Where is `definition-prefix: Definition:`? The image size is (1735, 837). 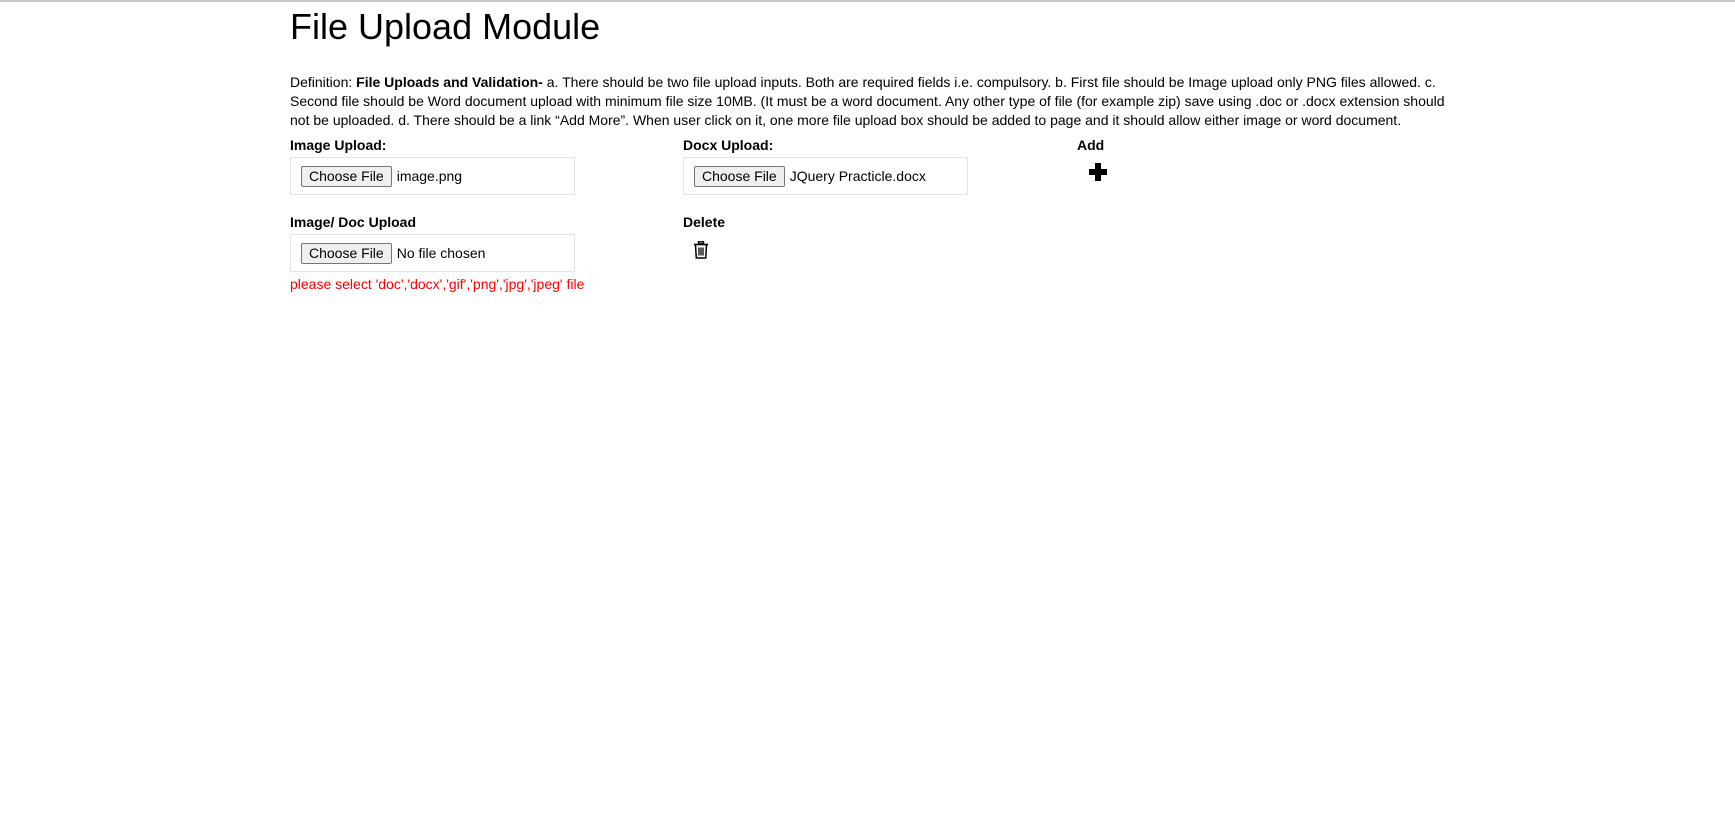 definition-prefix: Definition: is located at coordinates (323, 82).